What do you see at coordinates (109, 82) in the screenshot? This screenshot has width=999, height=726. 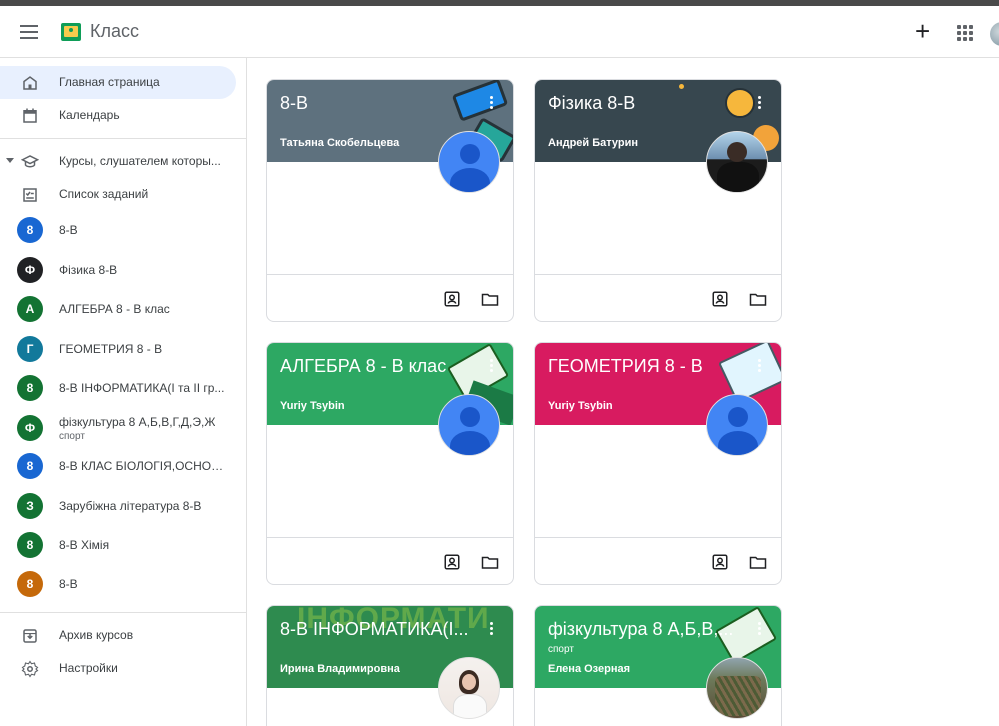 I see `sidebar-item-label: Главная страница` at bounding box center [109, 82].